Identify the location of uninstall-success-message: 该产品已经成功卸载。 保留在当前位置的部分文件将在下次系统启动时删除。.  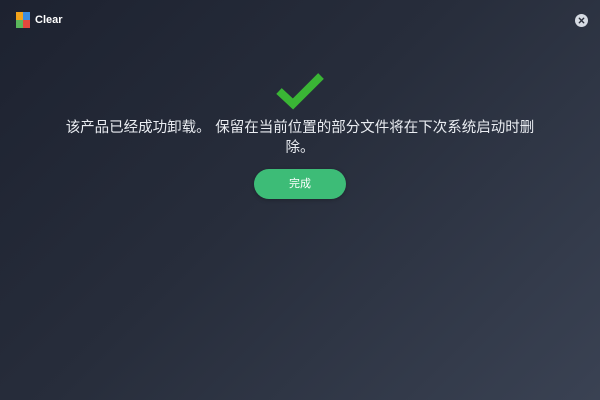
(300, 138).